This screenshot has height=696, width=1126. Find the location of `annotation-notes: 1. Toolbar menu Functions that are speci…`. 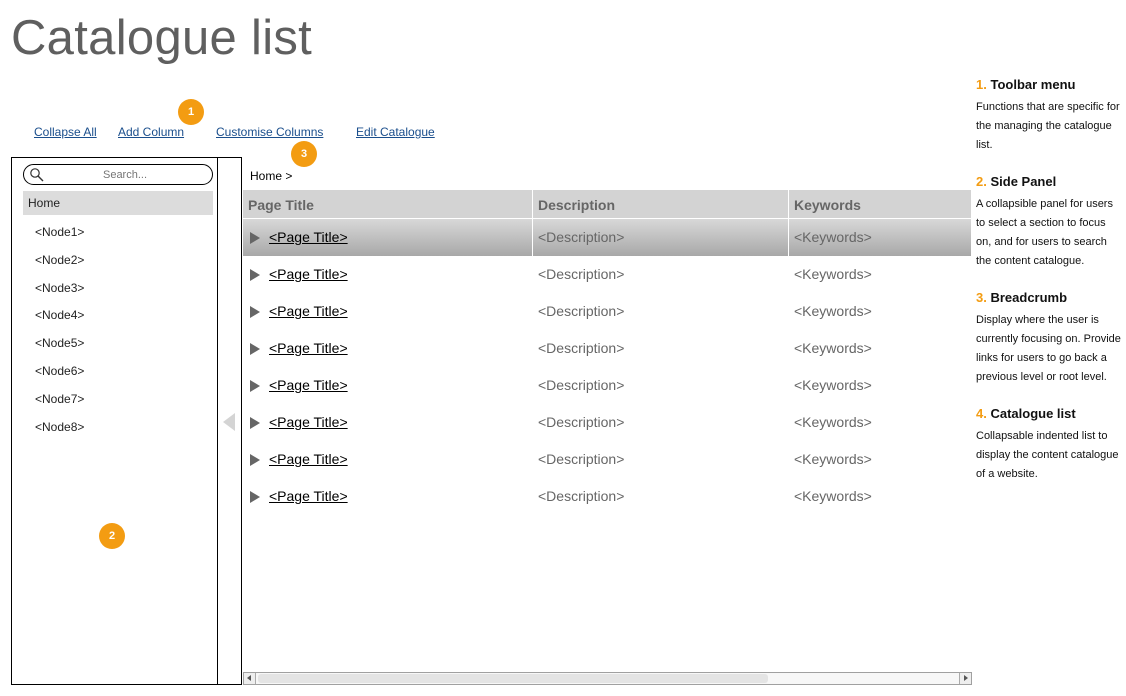

annotation-notes: 1. Toolbar menu Functions that are speci… is located at coordinates (1048, 289).